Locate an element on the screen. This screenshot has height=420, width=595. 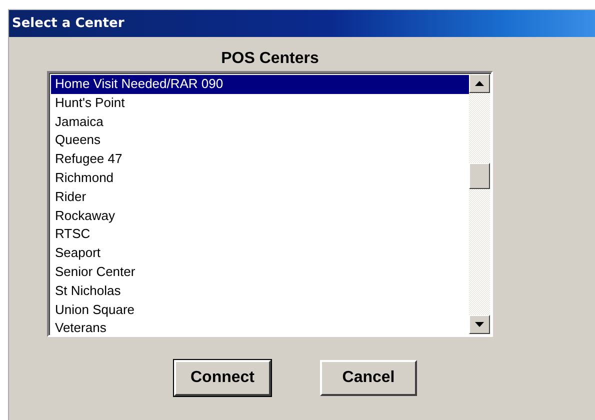
down-arrow-icon is located at coordinates (479, 324).